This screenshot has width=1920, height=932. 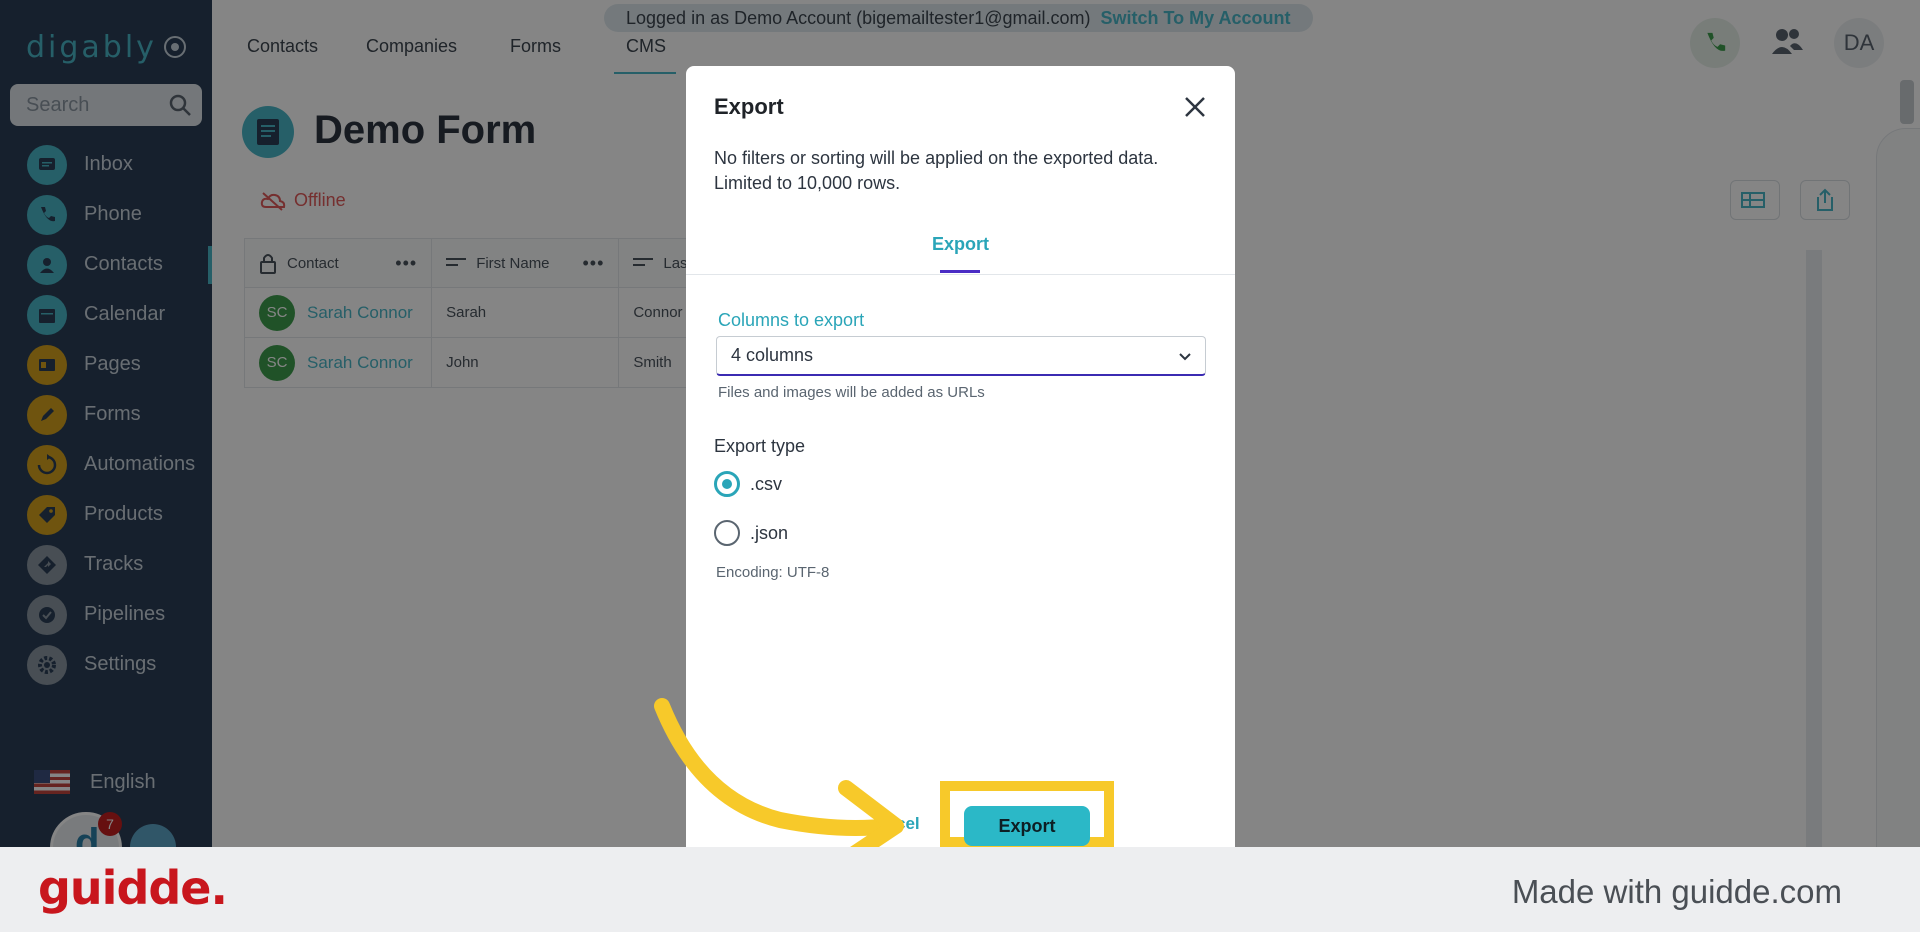 What do you see at coordinates (851, 392) in the screenshot?
I see `columns-helper-text: Files and images will be added as URLs` at bounding box center [851, 392].